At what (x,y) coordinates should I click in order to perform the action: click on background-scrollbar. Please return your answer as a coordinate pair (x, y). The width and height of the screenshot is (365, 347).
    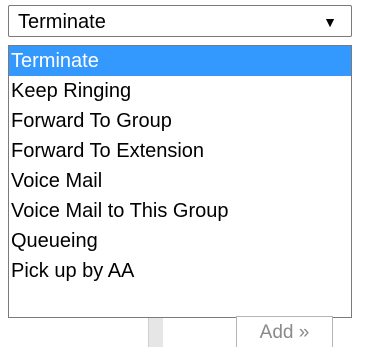
    Looking at the image, I should click on (155, 332).